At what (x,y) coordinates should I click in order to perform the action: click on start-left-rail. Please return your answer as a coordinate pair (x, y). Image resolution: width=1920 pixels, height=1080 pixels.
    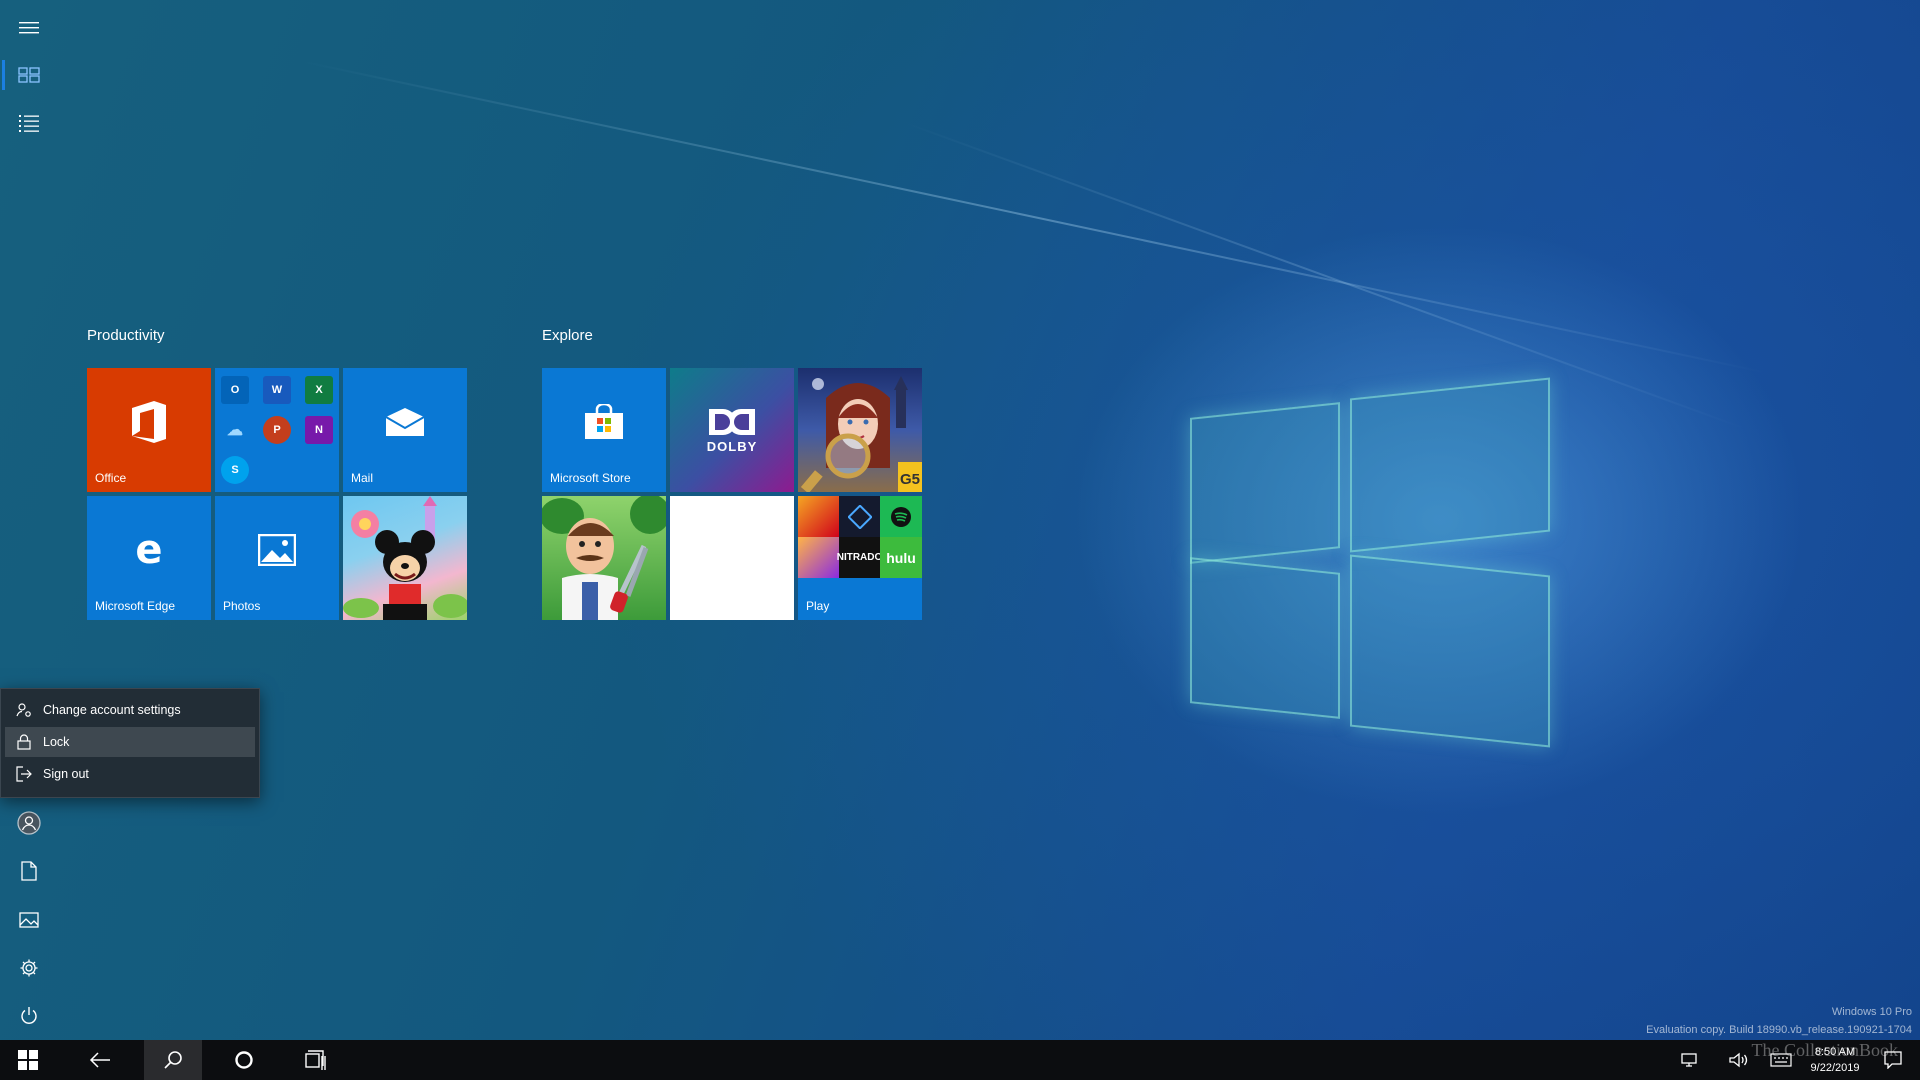
    Looking at the image, I should click on (29, 520).